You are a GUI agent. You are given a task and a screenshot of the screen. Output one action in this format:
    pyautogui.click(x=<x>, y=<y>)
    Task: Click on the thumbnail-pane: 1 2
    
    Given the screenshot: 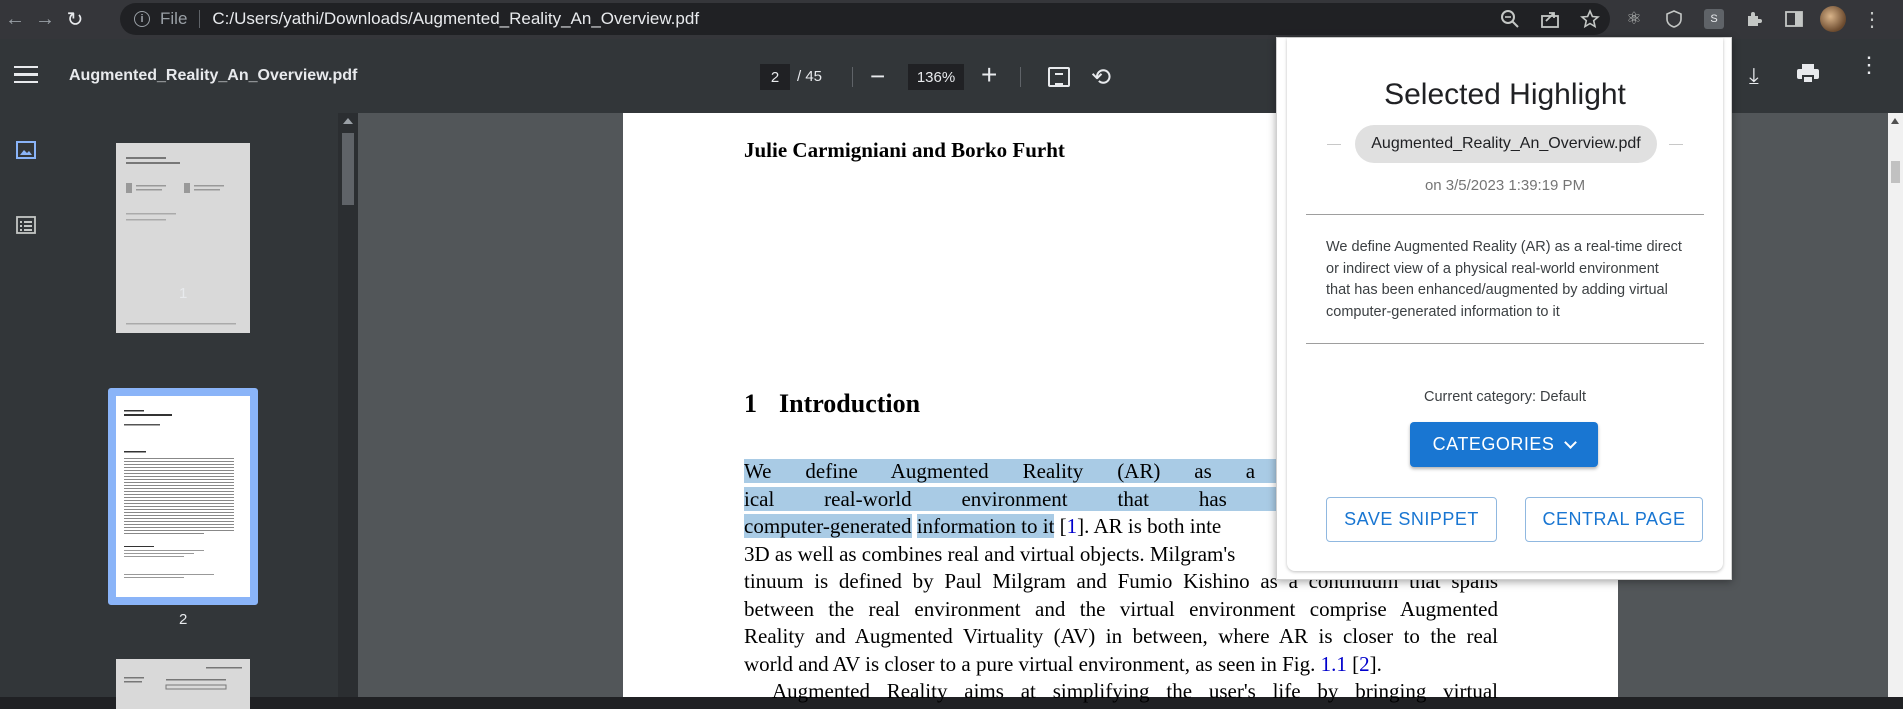 What is the action you would take?
    pyautogui.click(x=195, y=411)
    